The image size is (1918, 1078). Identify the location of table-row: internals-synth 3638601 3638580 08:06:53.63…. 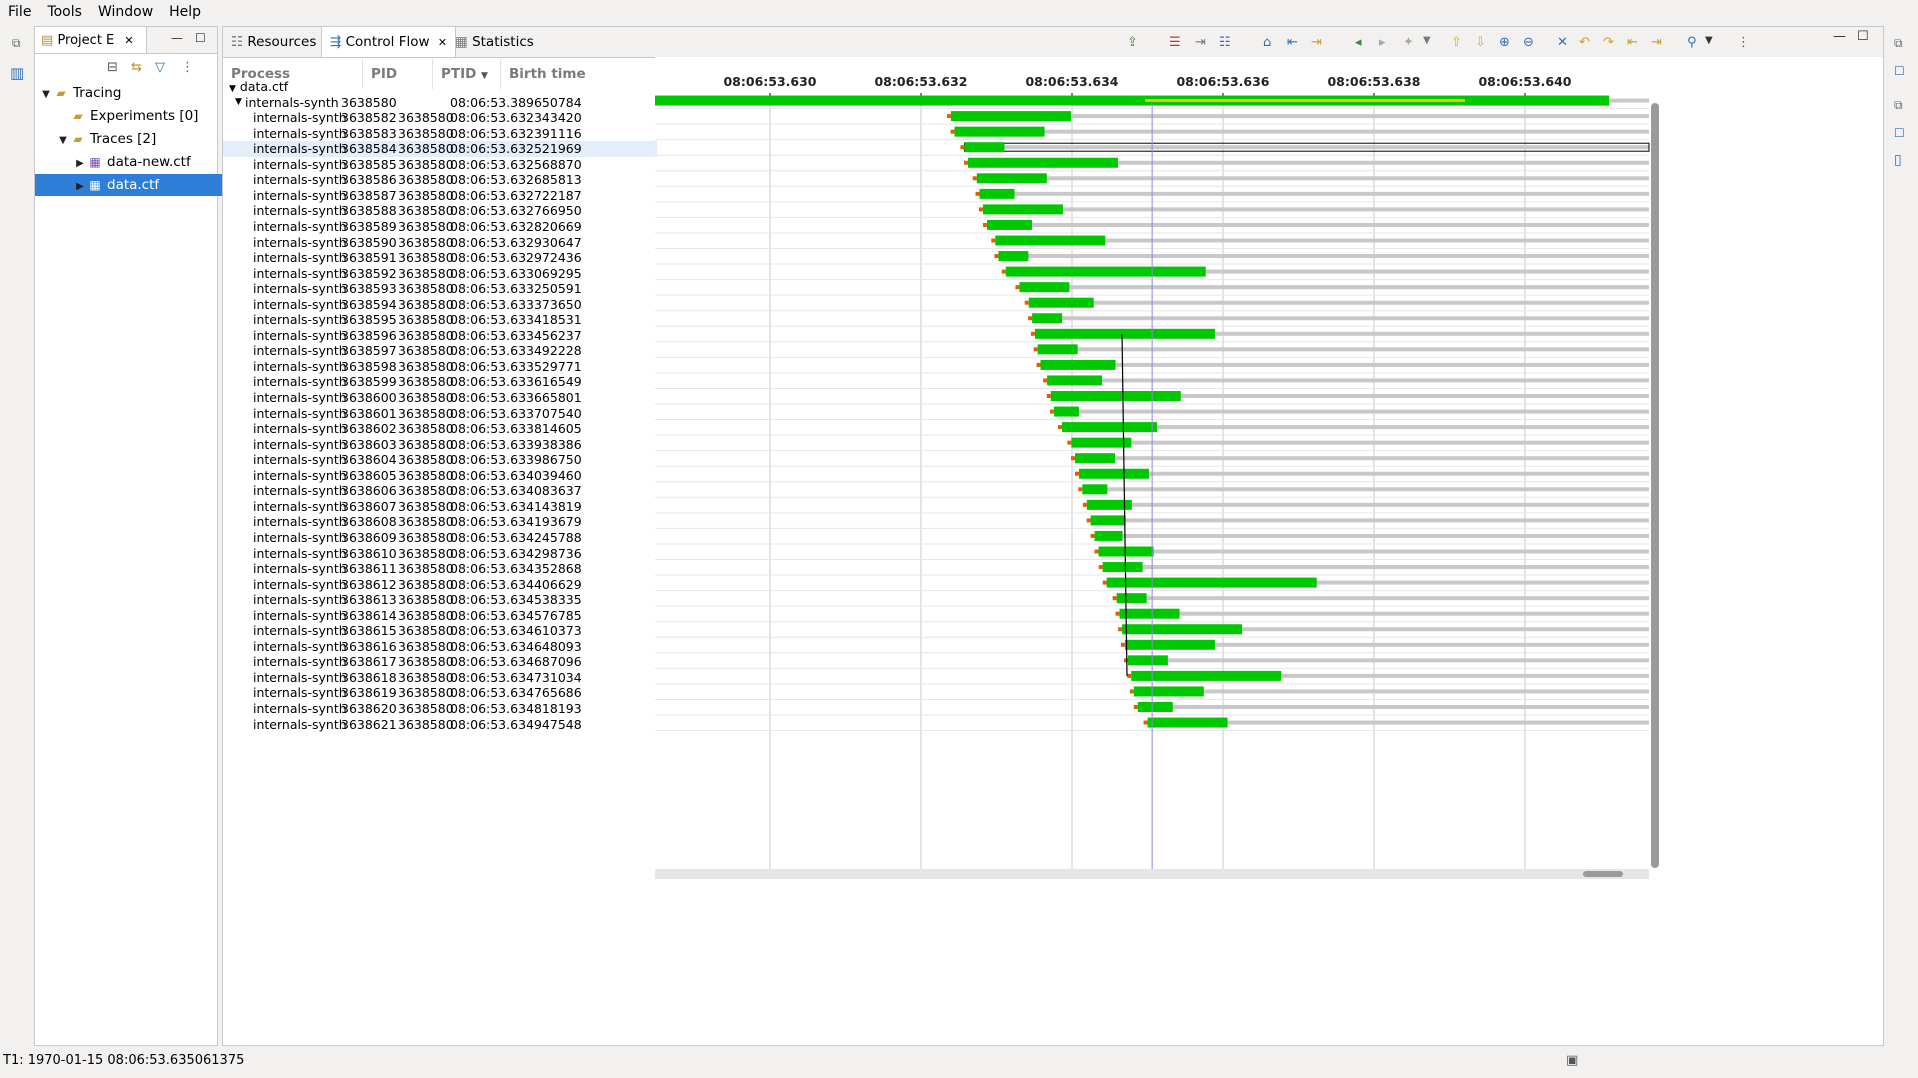
(440, 412).